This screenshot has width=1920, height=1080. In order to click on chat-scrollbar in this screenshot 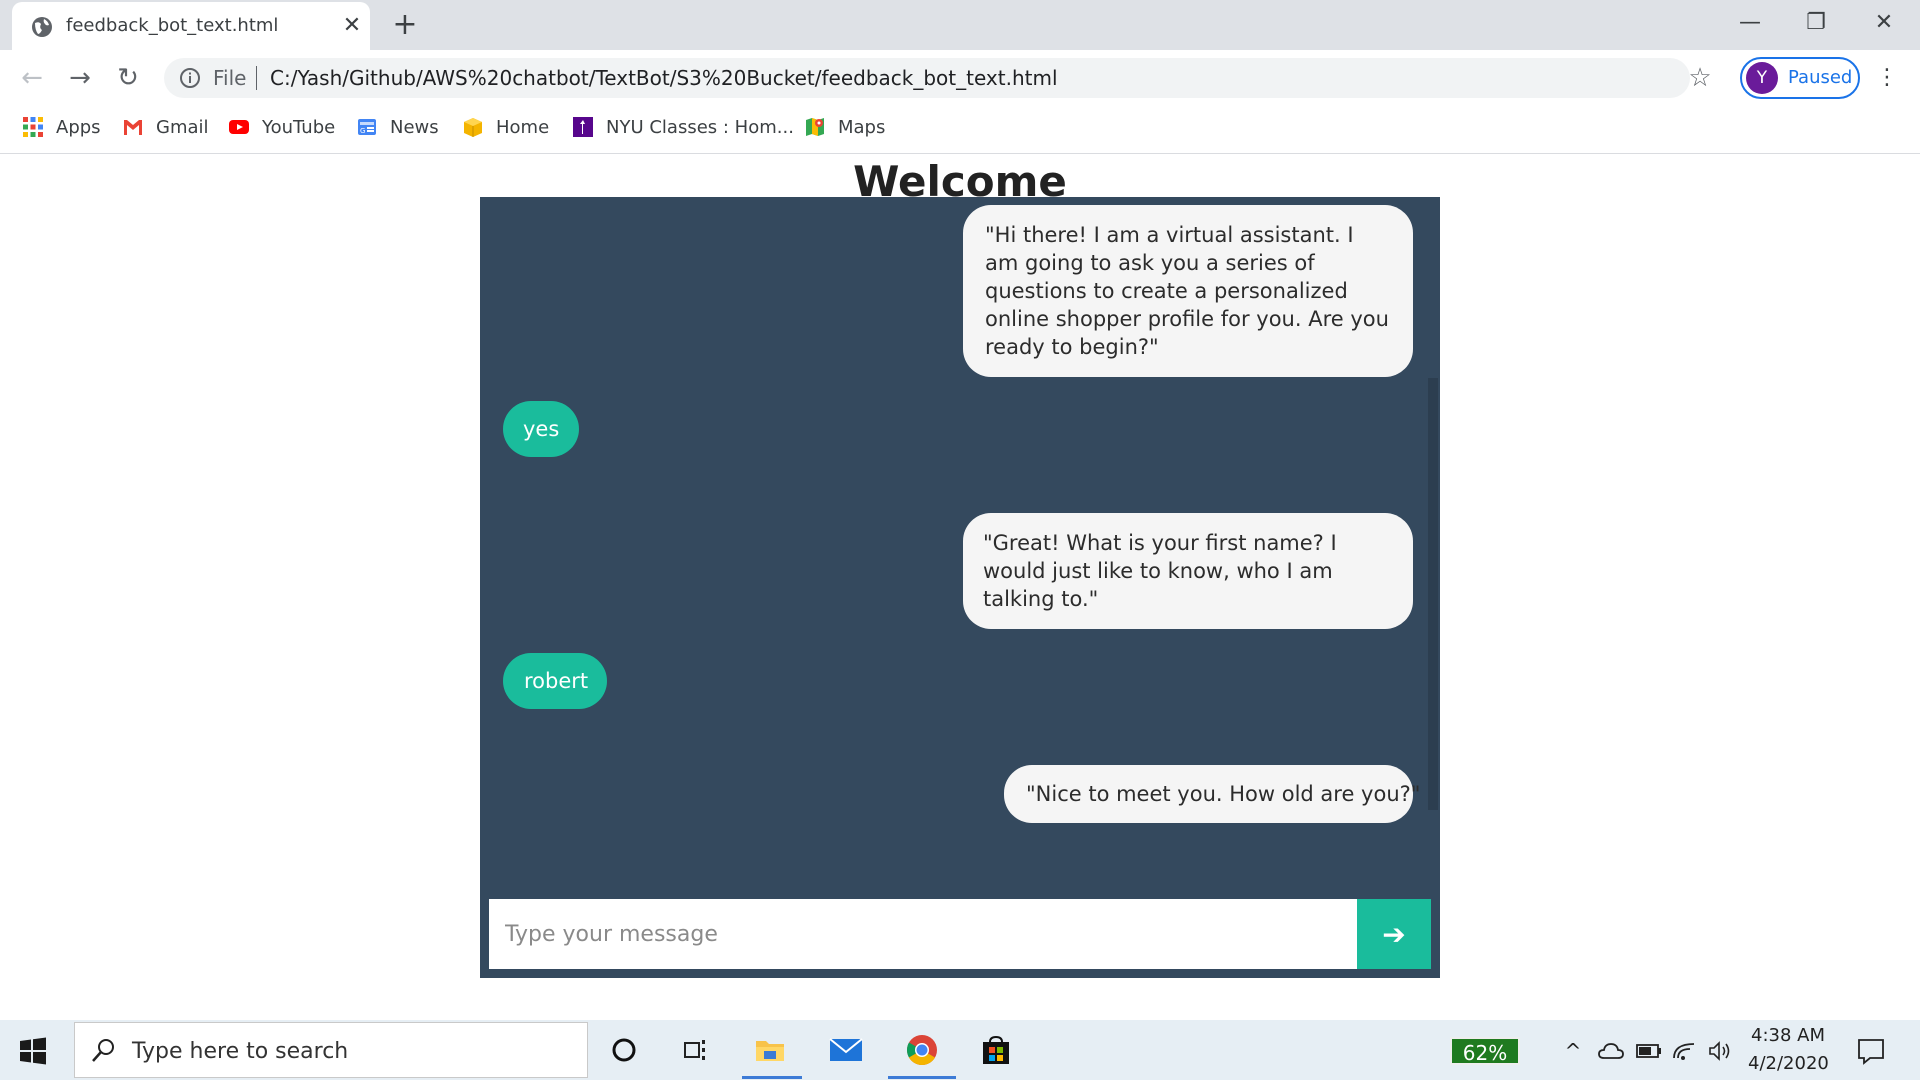, I will do `click(1433, 594)`.